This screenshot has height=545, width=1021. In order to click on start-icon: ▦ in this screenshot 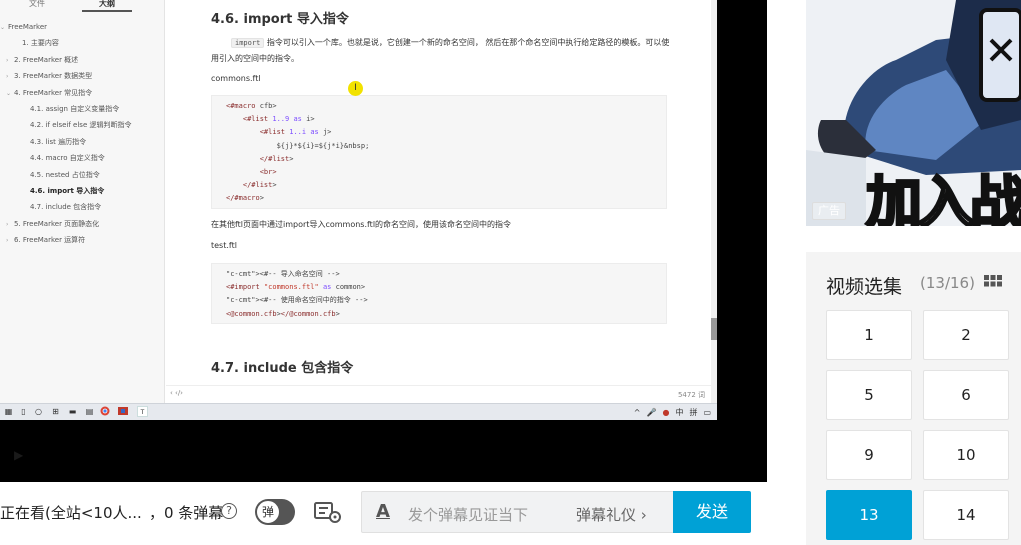, I will do `click(8, 411)`.